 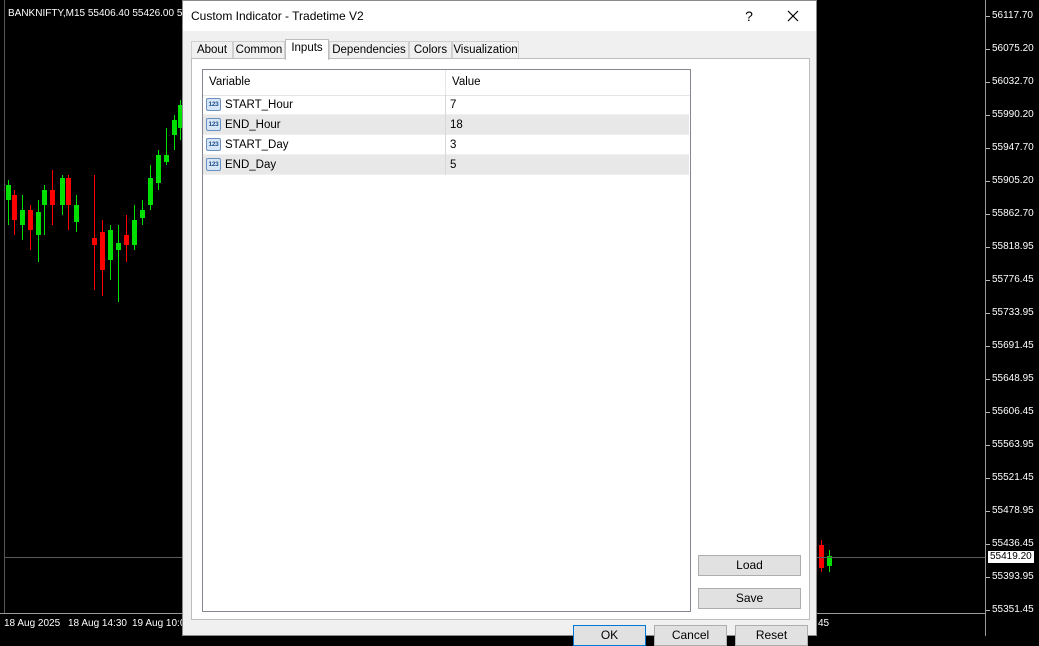 What do you see at coordinates (1013, 477) in the screenshot?
I see `price-label: 55521.45` at bounding box center [1013, 477].